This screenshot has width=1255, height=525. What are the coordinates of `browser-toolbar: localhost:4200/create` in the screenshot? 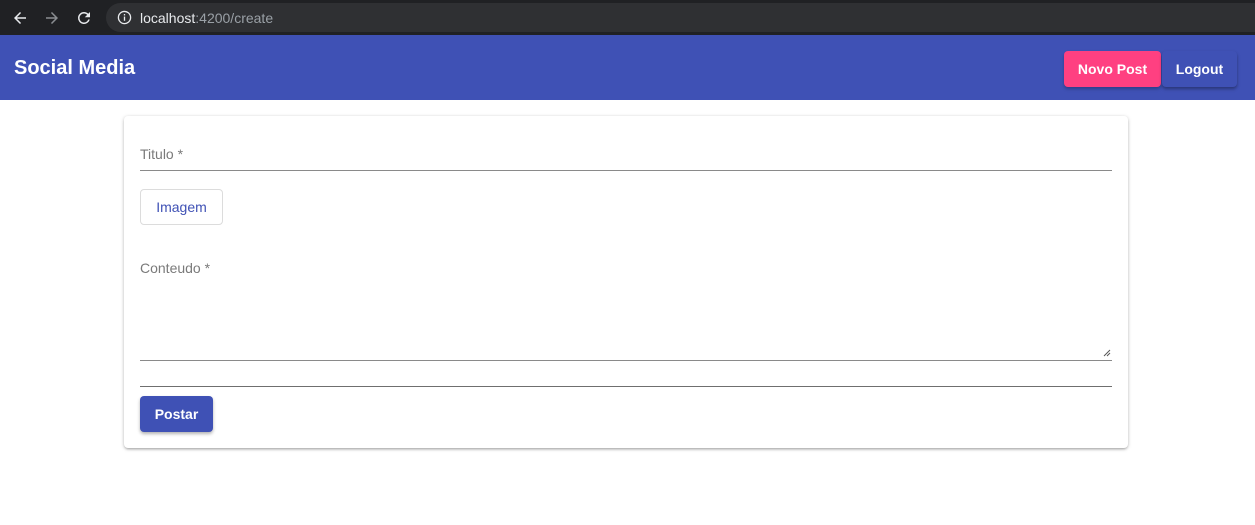 It's located at (627, 17).